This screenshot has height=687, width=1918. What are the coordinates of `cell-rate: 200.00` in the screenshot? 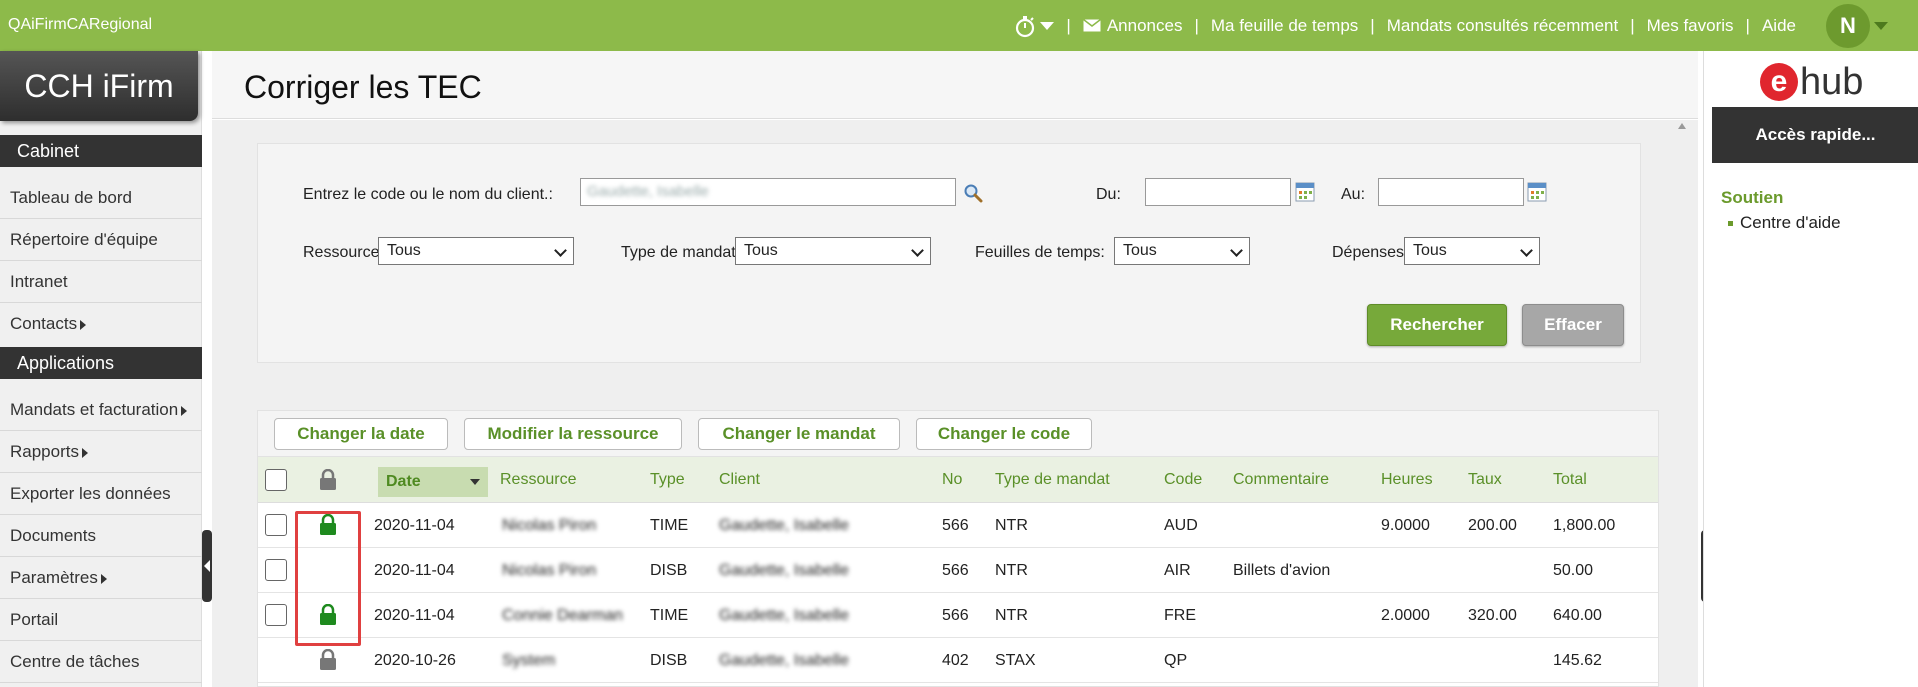 It's located at (1492, 525).